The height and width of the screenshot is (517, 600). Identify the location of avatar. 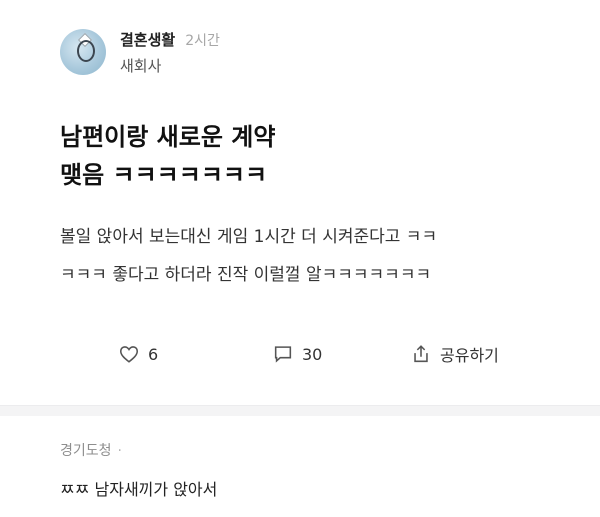
(83, 52).